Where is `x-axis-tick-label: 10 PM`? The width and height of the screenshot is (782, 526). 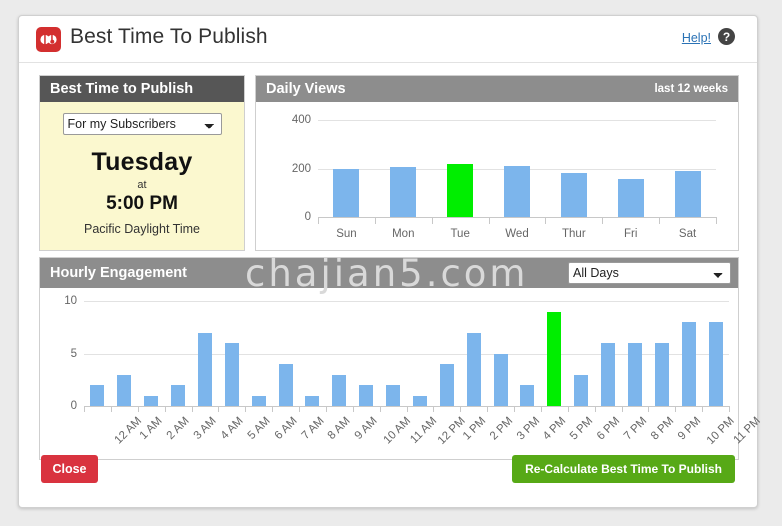
x-axis-tick-label: 10 PM is located at coordinates (720, 431).